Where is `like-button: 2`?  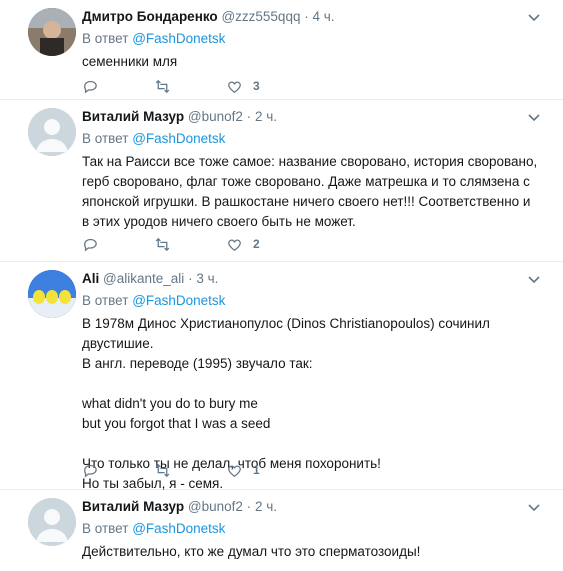
like-button: 2 is located at coordinates (262, 244).